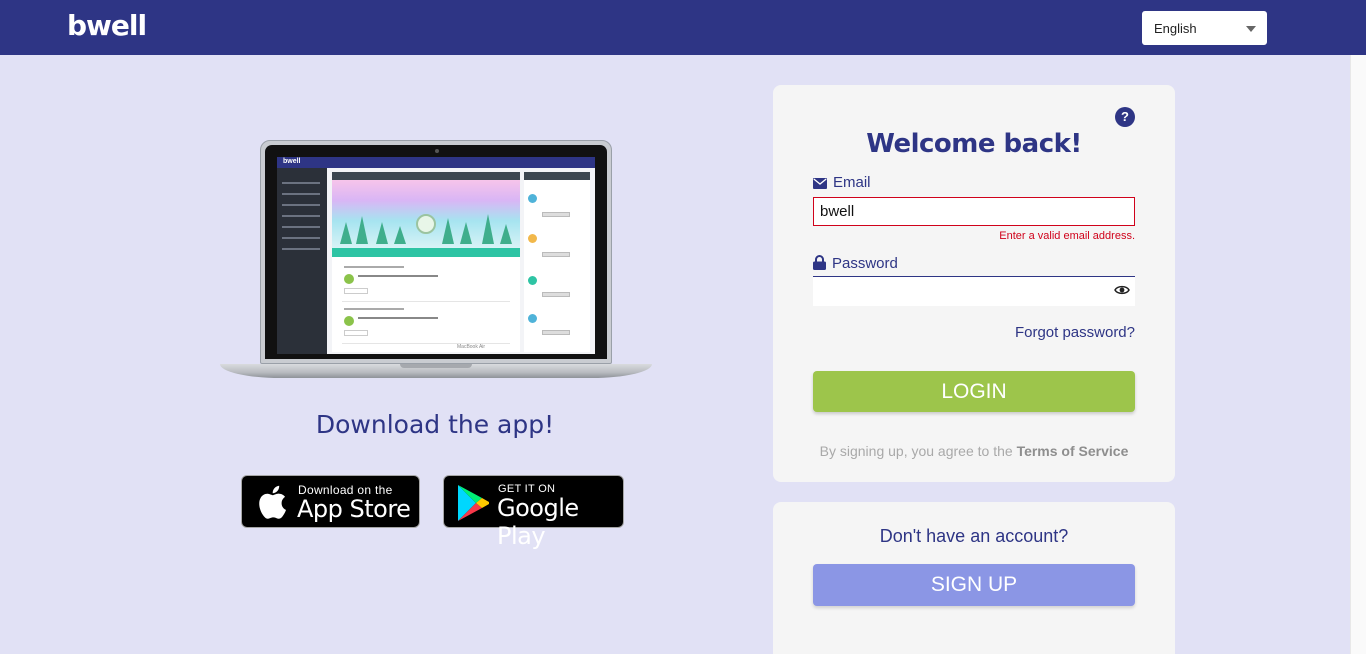  What do you see at coordinates (974, 144) in the screenshot?
I see `login-title: Welcome back!` at bounding box center [974, 144].